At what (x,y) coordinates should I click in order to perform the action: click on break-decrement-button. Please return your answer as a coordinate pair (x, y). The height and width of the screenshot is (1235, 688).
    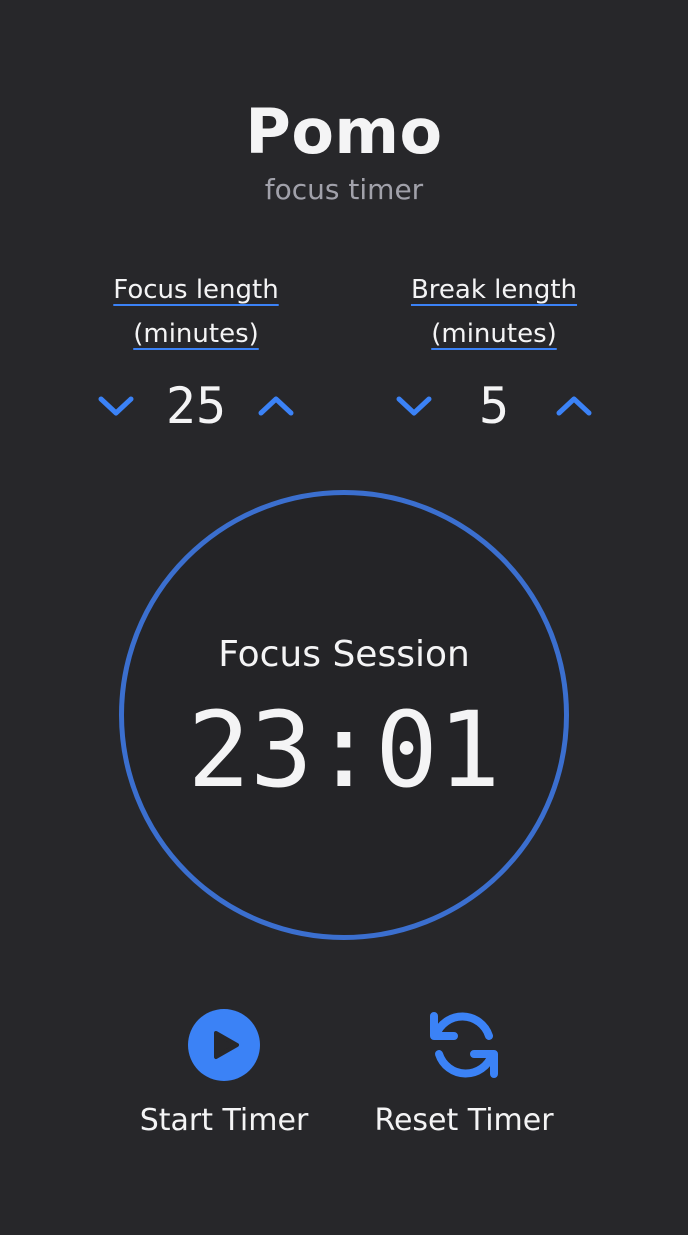
    Looking at the image, I should click on (414, 406).